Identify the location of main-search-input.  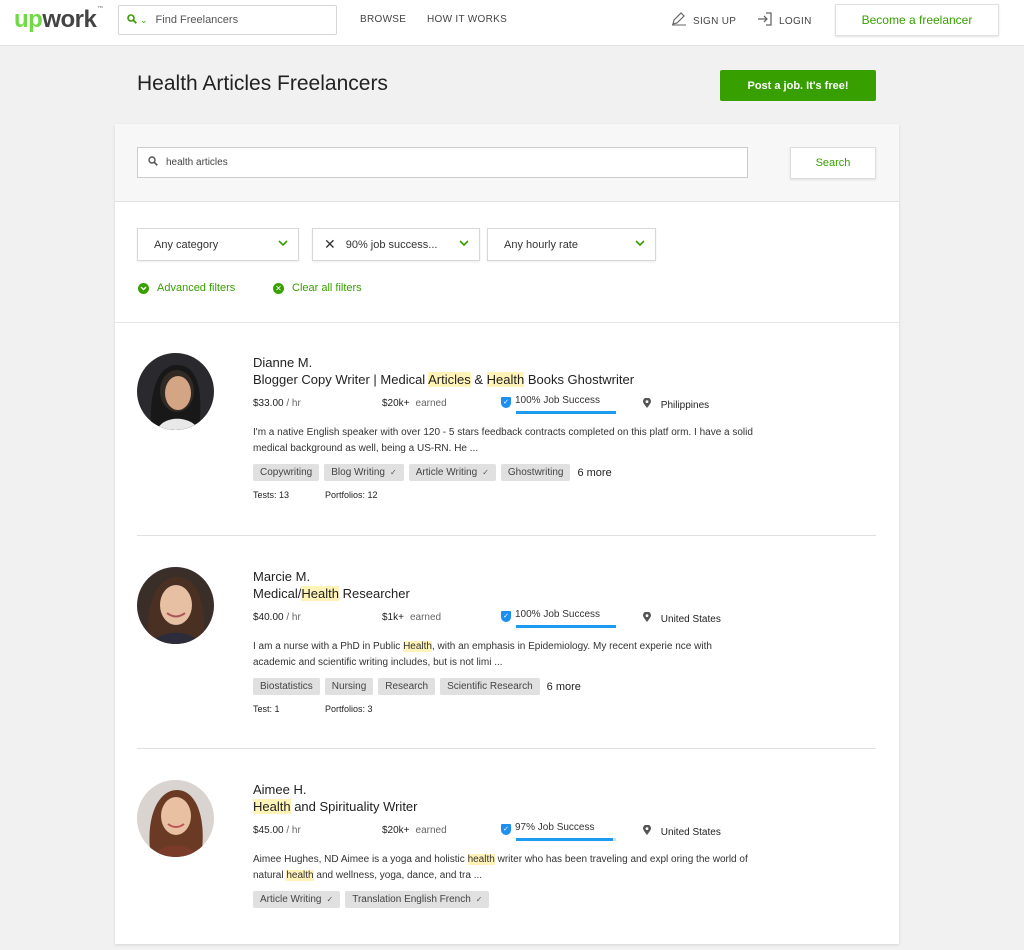
(444, 162).